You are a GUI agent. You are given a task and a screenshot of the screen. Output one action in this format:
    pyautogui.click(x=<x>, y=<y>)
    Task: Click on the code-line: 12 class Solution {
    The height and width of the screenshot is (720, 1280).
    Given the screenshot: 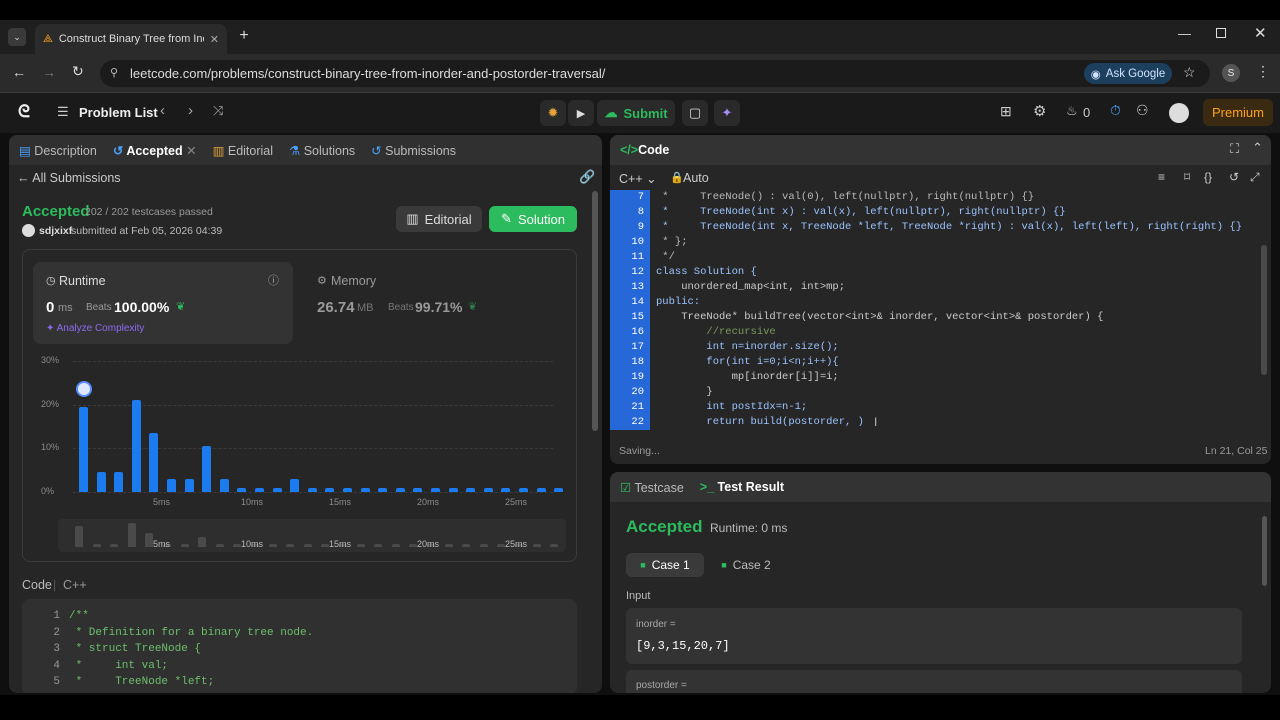 What is the action you would take?
    pyautogui.click(x=930, y=272)
    